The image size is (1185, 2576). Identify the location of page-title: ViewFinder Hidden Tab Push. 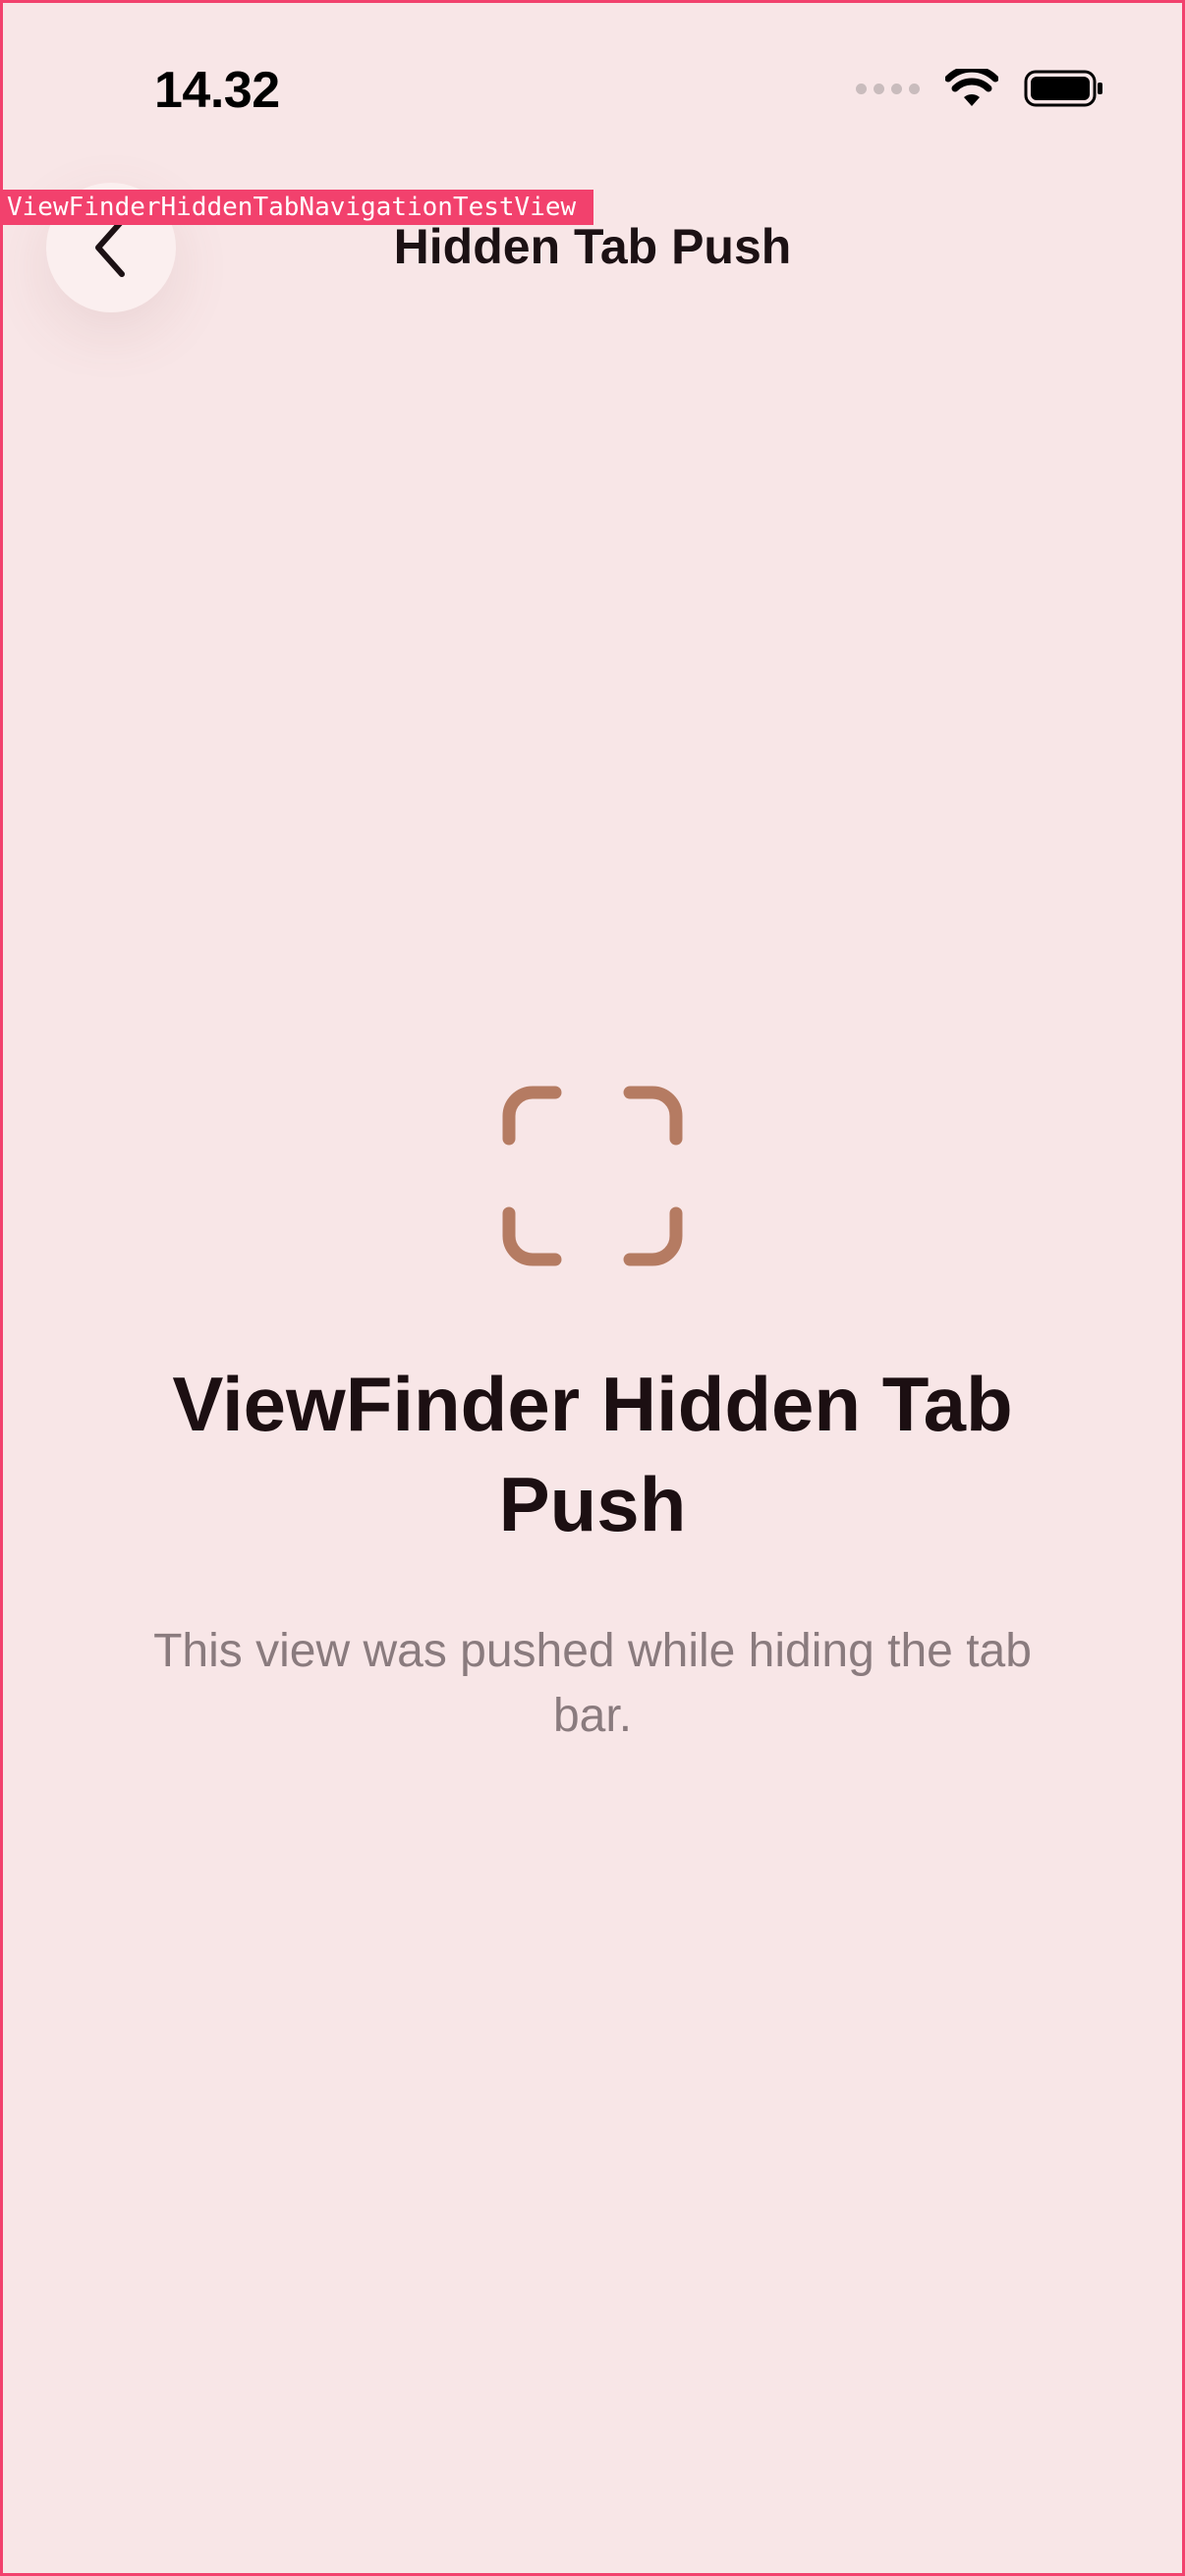
(592, 1454).